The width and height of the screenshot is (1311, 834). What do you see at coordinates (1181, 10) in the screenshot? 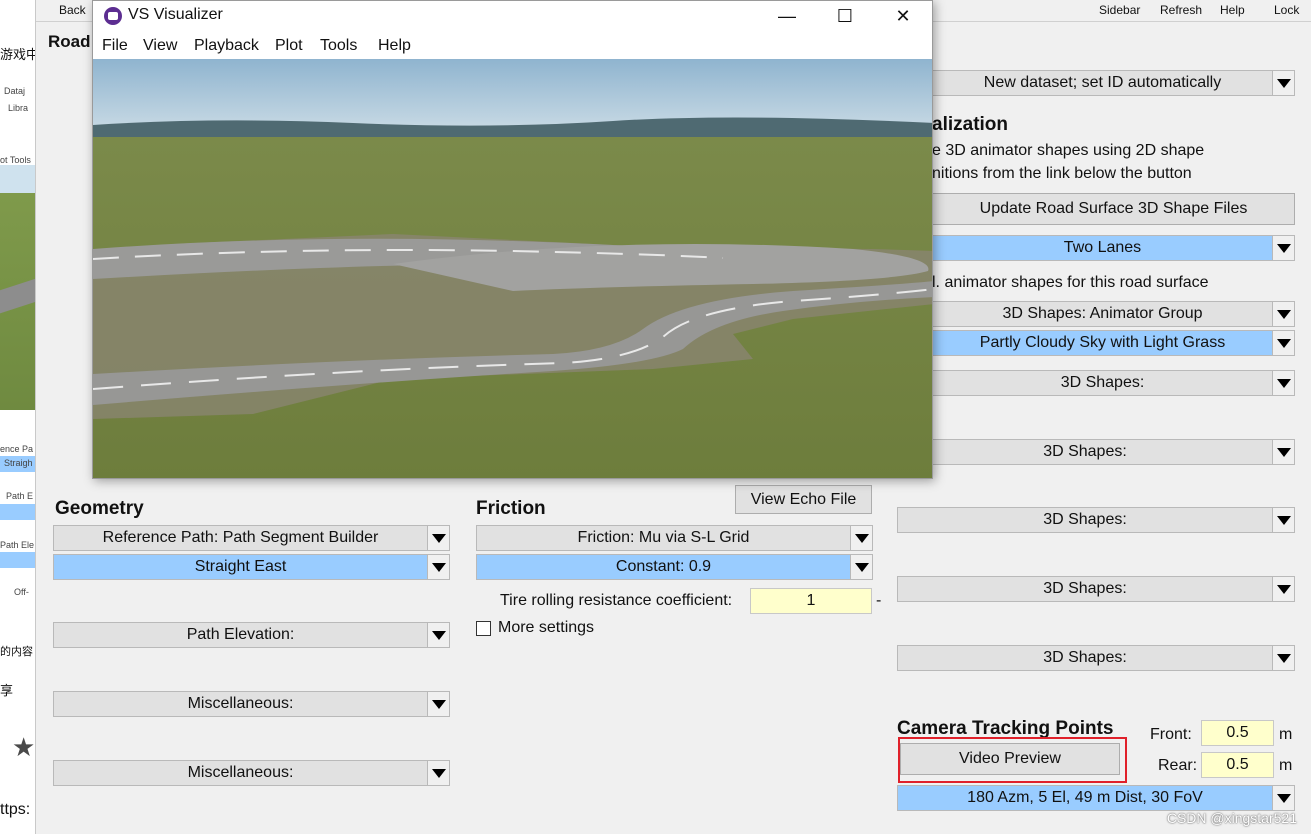
I see `refresh-button: Refresh` at bounding box center [1181, 10].